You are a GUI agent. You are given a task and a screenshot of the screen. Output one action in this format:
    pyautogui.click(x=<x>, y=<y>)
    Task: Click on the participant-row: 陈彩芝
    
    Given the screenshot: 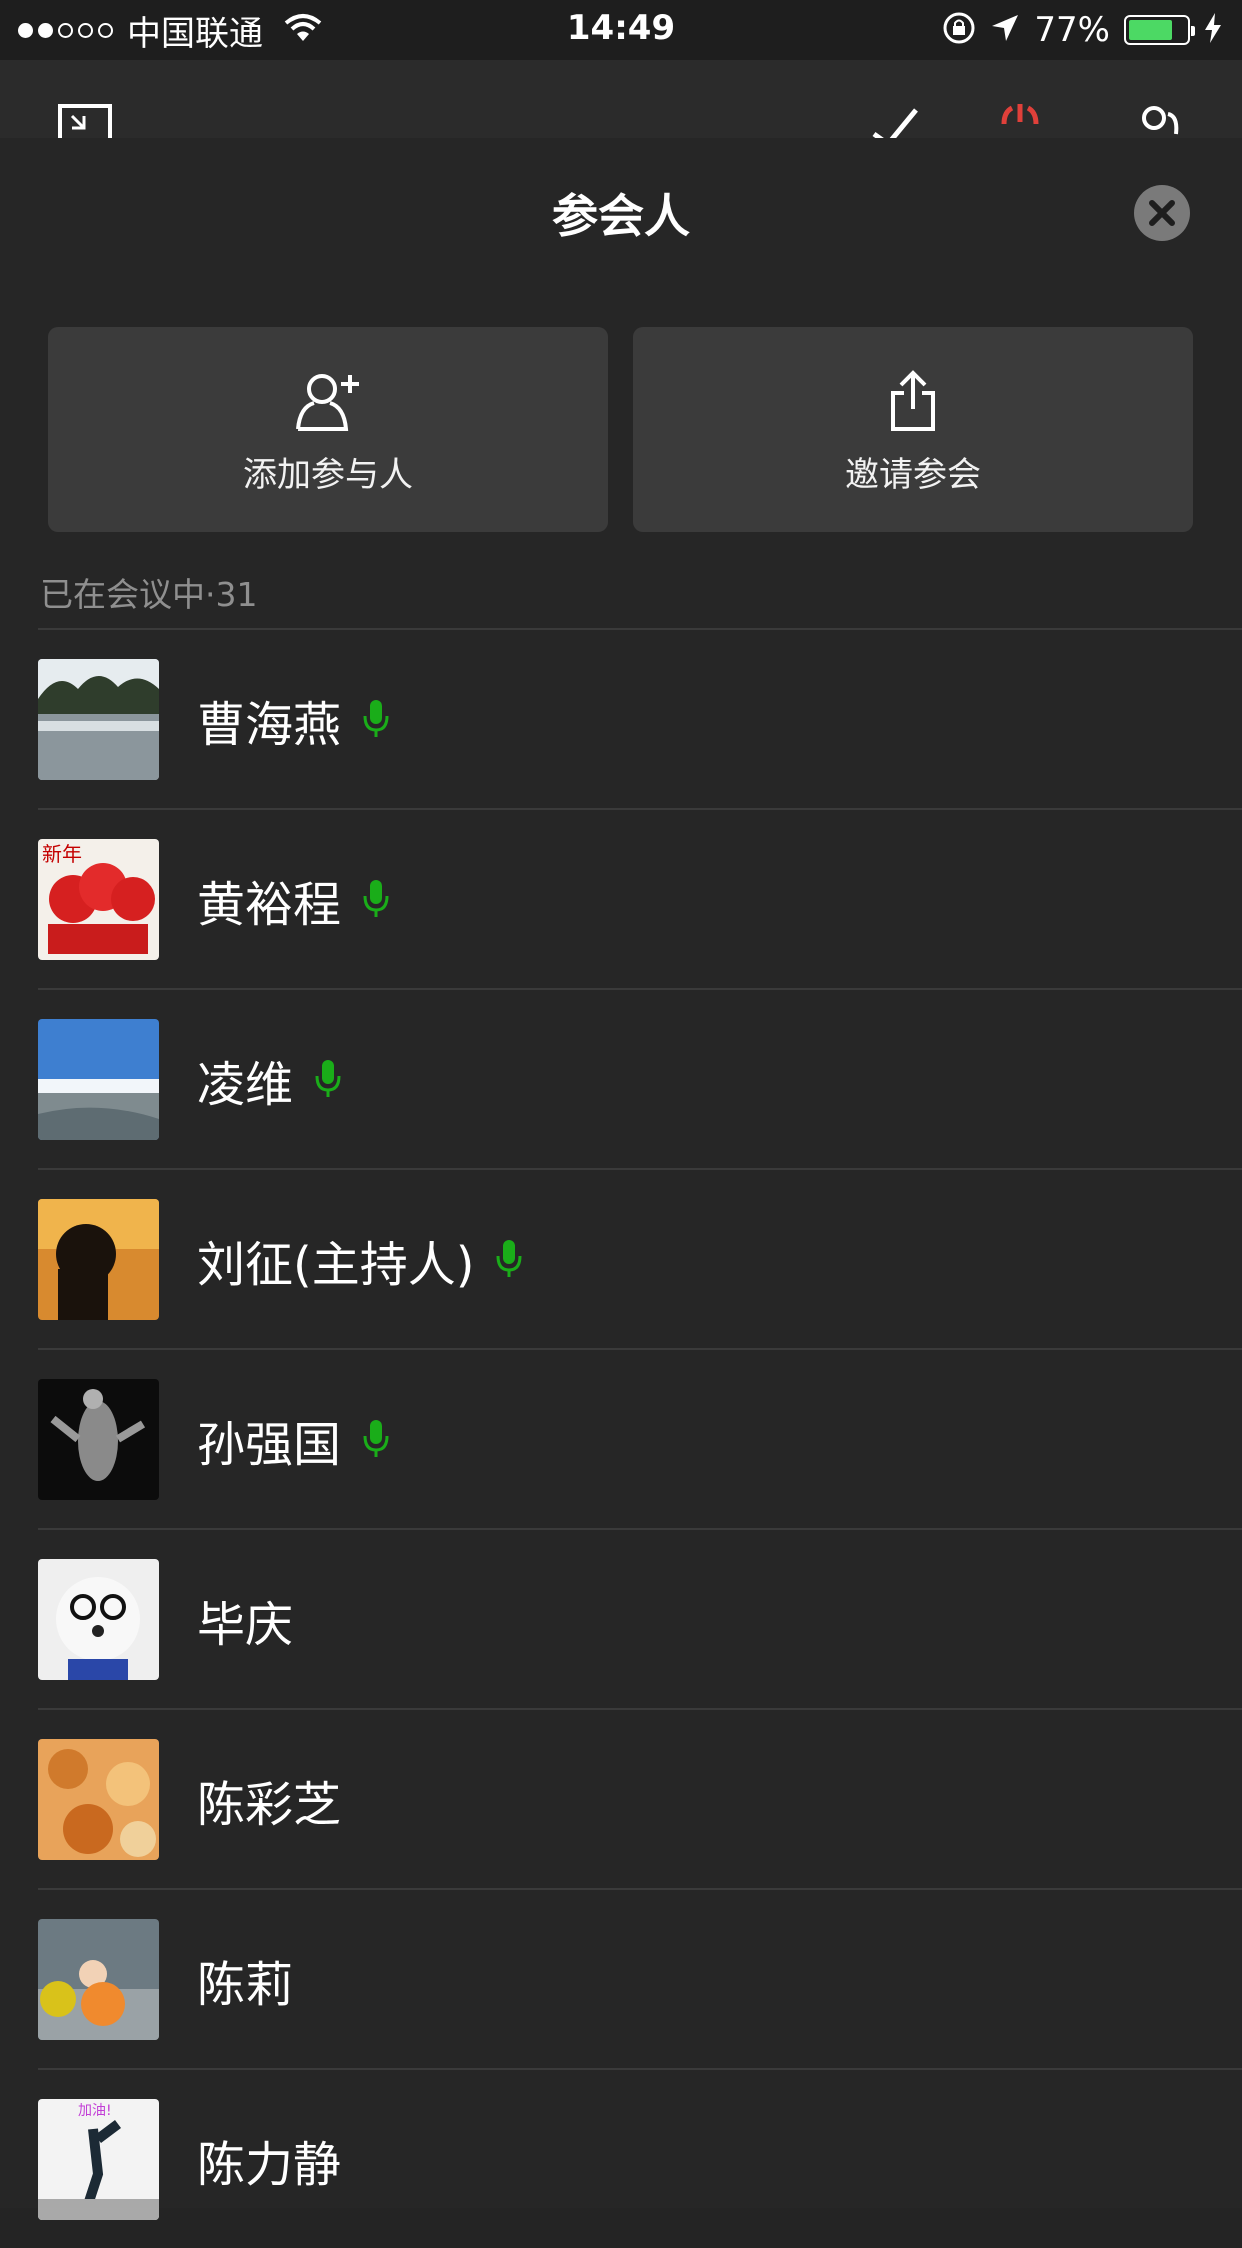 What is the action you would take?
    pyautogui.click(x=640, y=1798)
    